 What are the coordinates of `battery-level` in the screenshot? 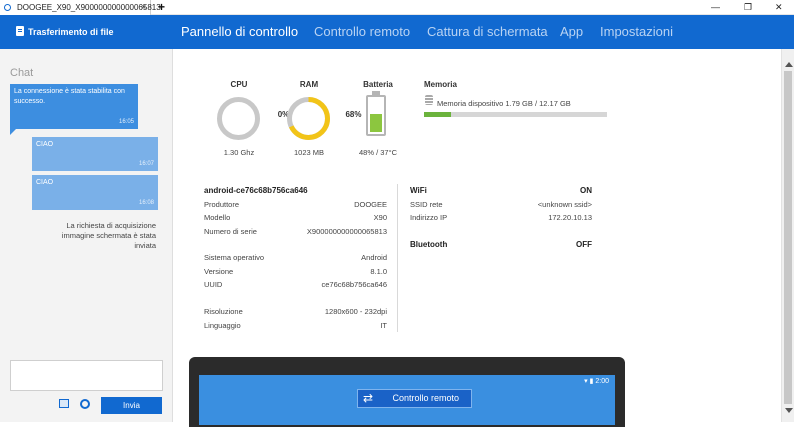 It's located at (376, 123).